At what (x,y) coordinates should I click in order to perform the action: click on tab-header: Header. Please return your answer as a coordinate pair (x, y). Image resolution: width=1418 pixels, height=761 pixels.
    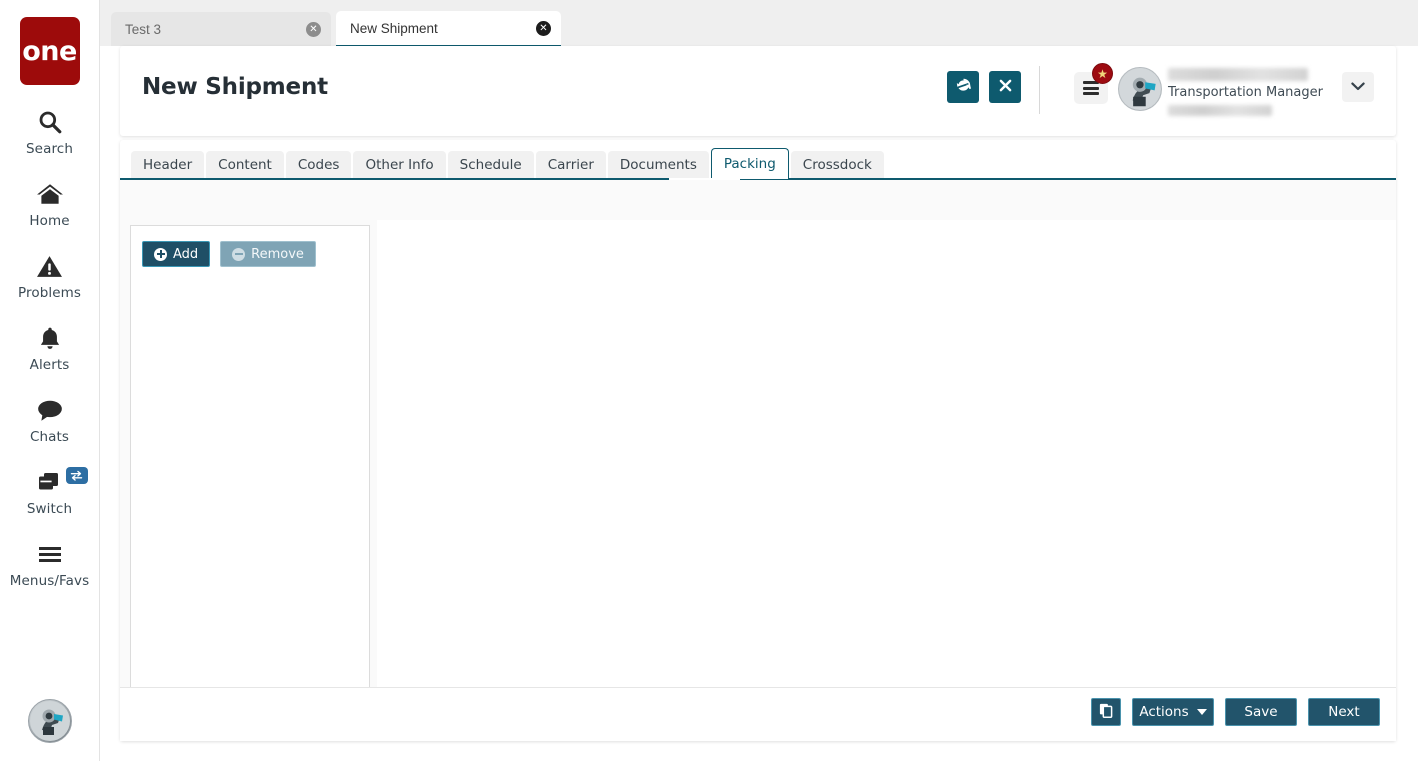
    Looking at the image, I should click on (168, 165).